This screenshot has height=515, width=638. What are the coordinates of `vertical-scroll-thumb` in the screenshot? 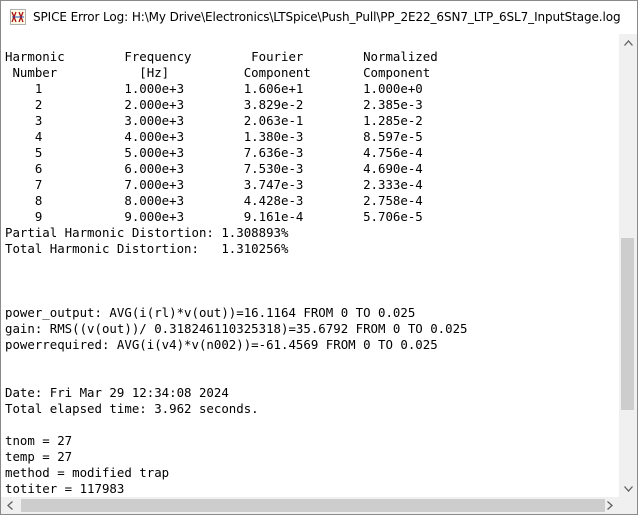 It's located at (627, 324).